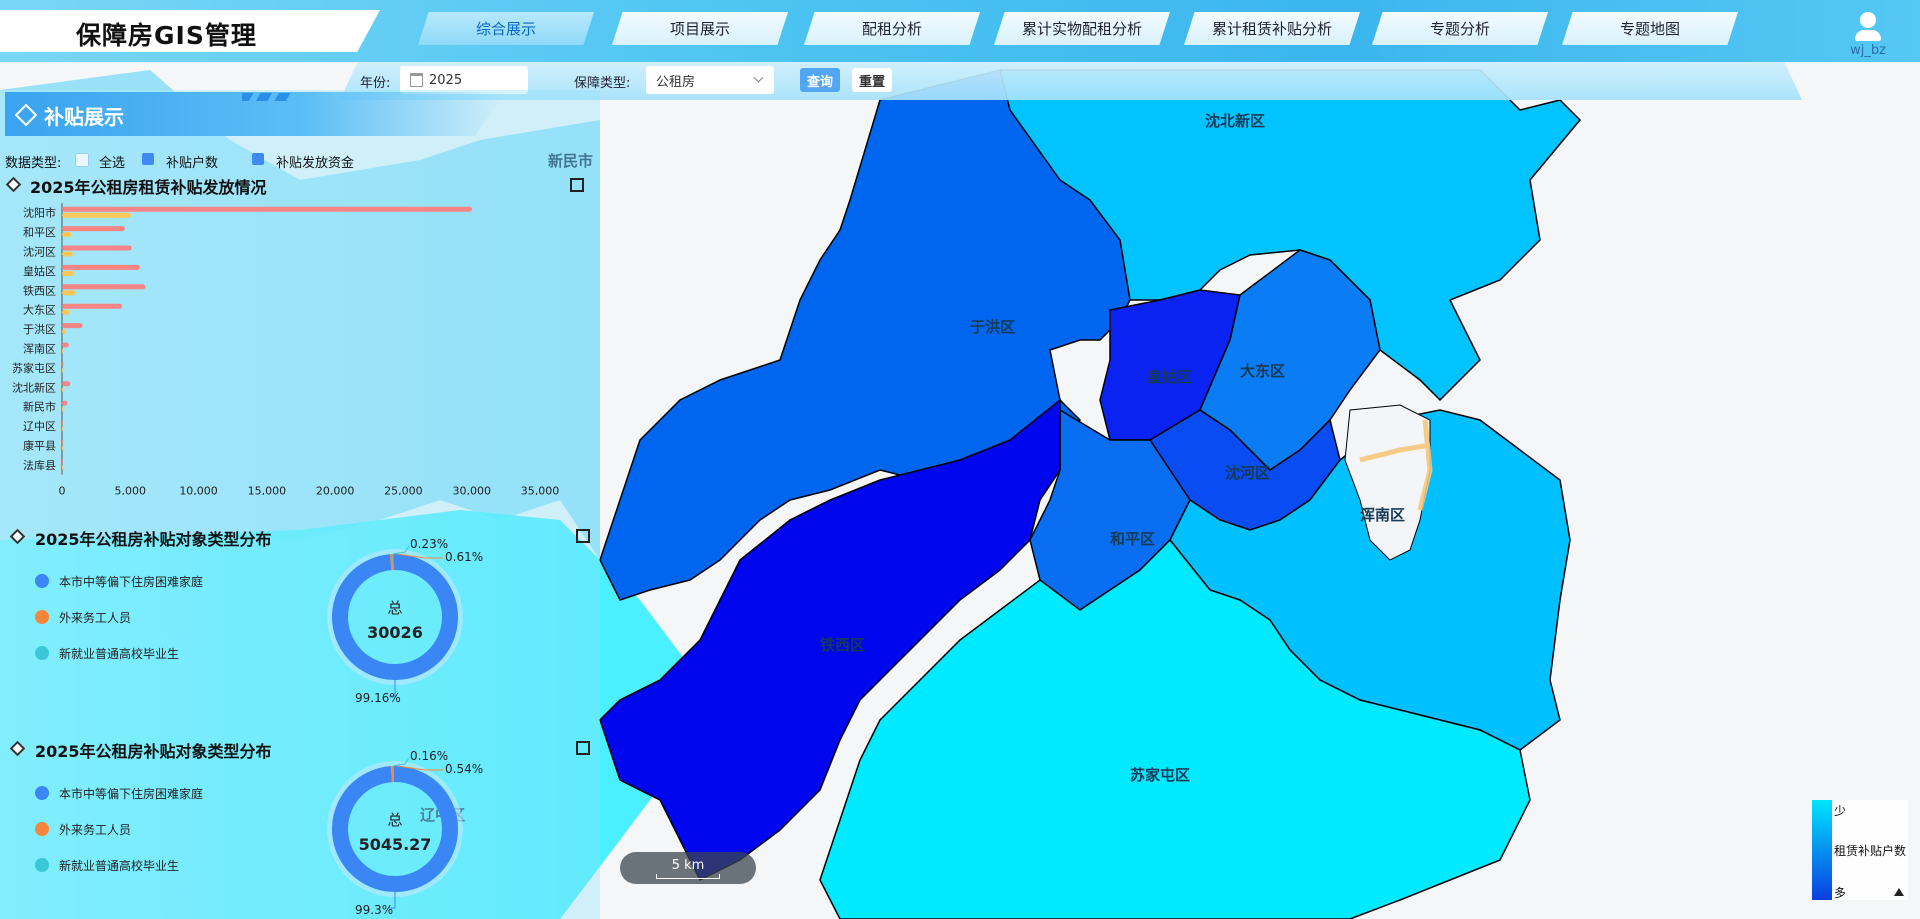 This screenshot has width=1920, height=919. Describe the element at coordinates (1169, 377) in the screenshot. I see `label-huanggu: 皇姑区` at that location.